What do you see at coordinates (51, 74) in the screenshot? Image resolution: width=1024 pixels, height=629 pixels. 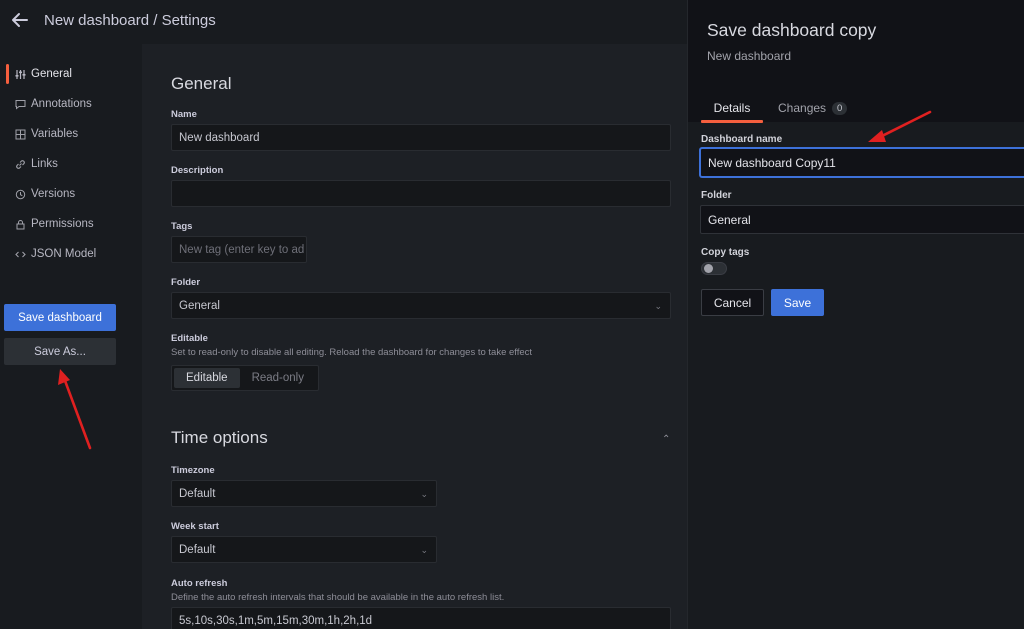 I see `sidebar-item-label: General` at bounding box center [51, 74].